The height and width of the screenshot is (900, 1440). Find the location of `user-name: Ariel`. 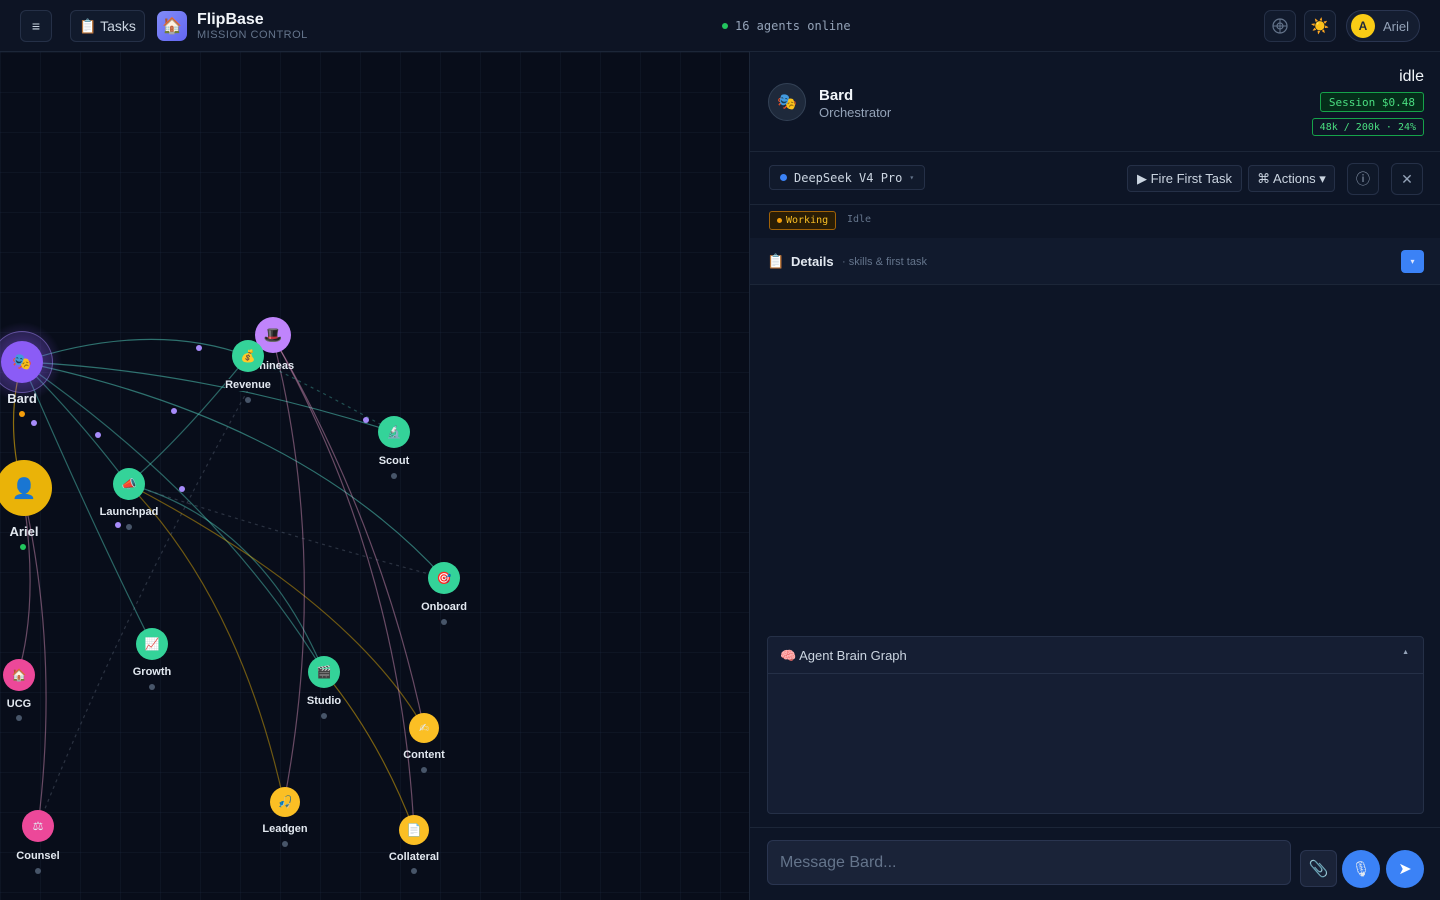

user-name: Ariel is located at coordinates (1396, 26).